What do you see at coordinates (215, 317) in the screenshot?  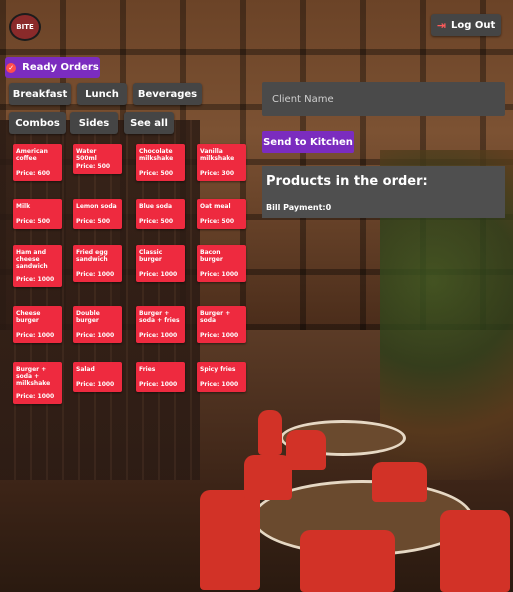 I see `product-name: Burger + soda` at bounding box center [215, 317].